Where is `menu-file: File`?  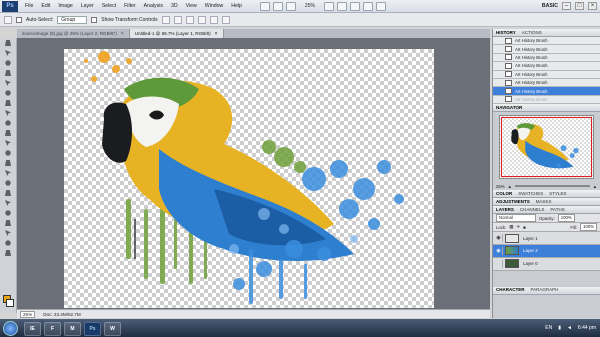 menu-file: File is located at coordinates (29, 6).